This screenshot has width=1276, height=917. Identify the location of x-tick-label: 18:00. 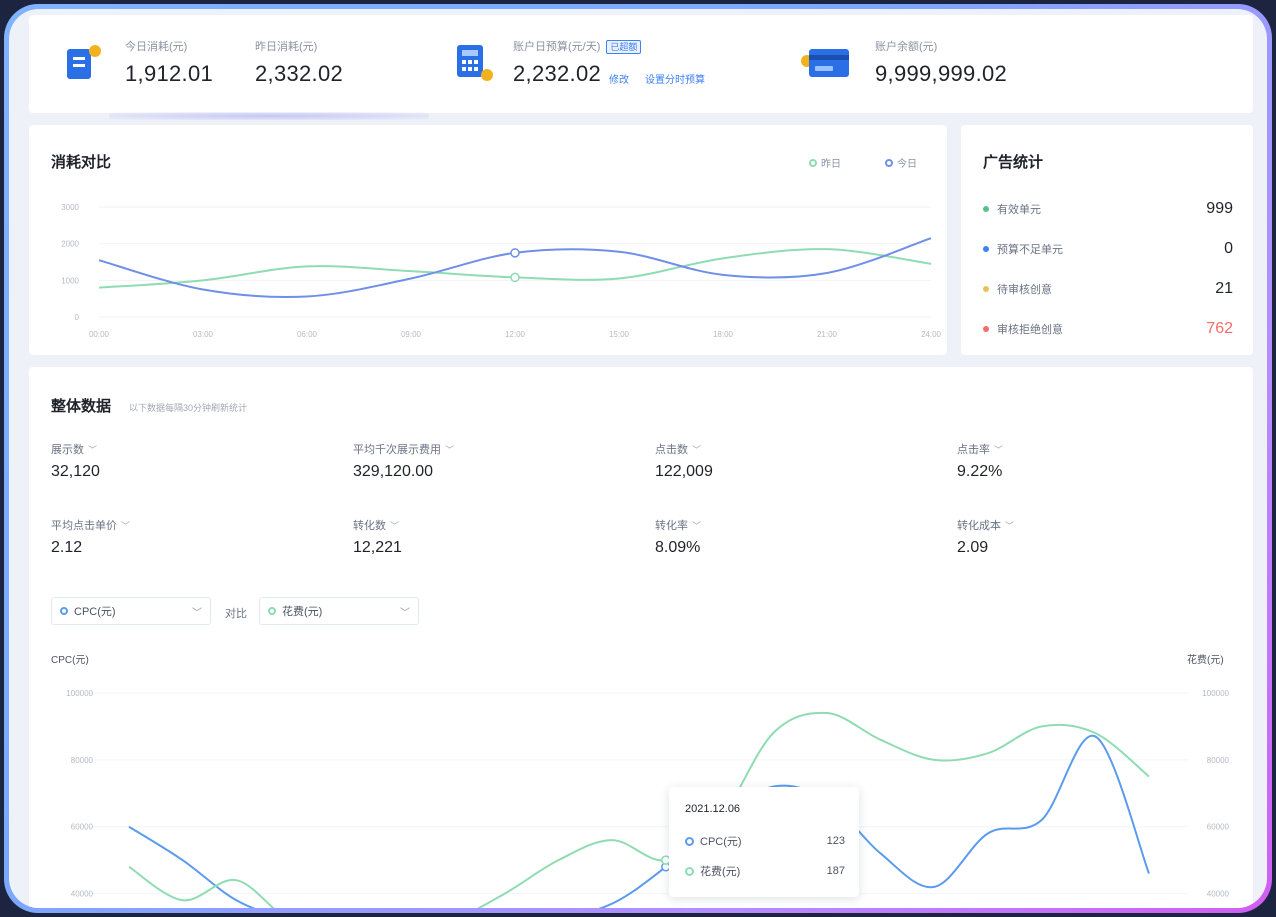
(723, 334).